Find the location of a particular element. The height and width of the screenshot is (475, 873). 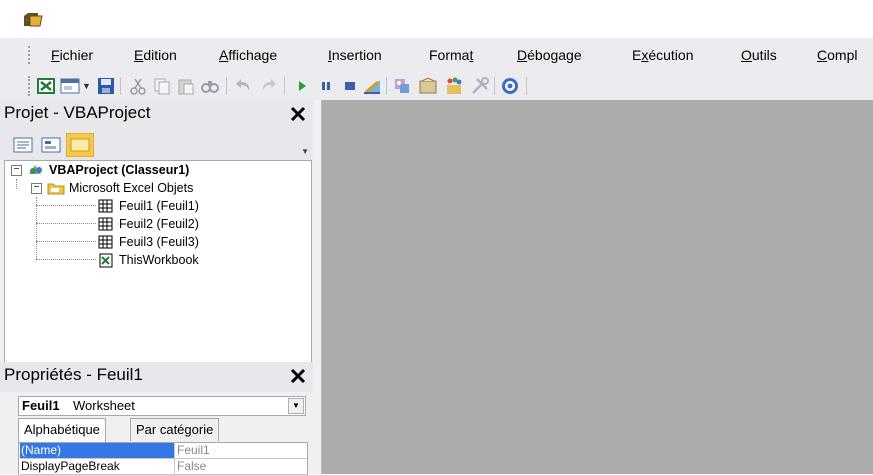

property-value: False is located at coordinates (241, 467).